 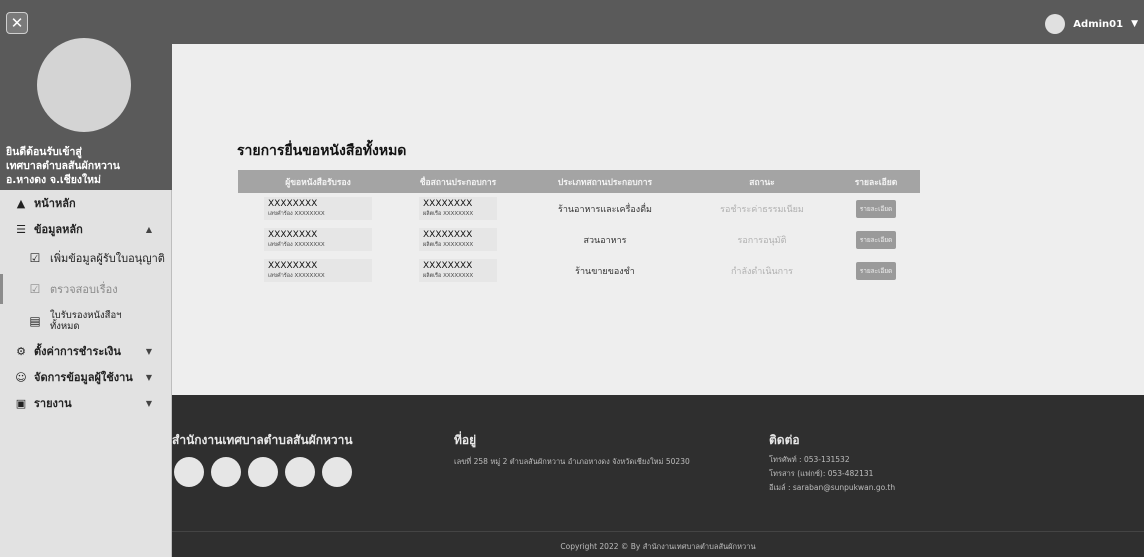 What do you see at coordinates (318, 181) in the screenshot?
I see `column-header-applicant: ผู้ขอหนังสือรับรอง` at bounding box center [318, 181].